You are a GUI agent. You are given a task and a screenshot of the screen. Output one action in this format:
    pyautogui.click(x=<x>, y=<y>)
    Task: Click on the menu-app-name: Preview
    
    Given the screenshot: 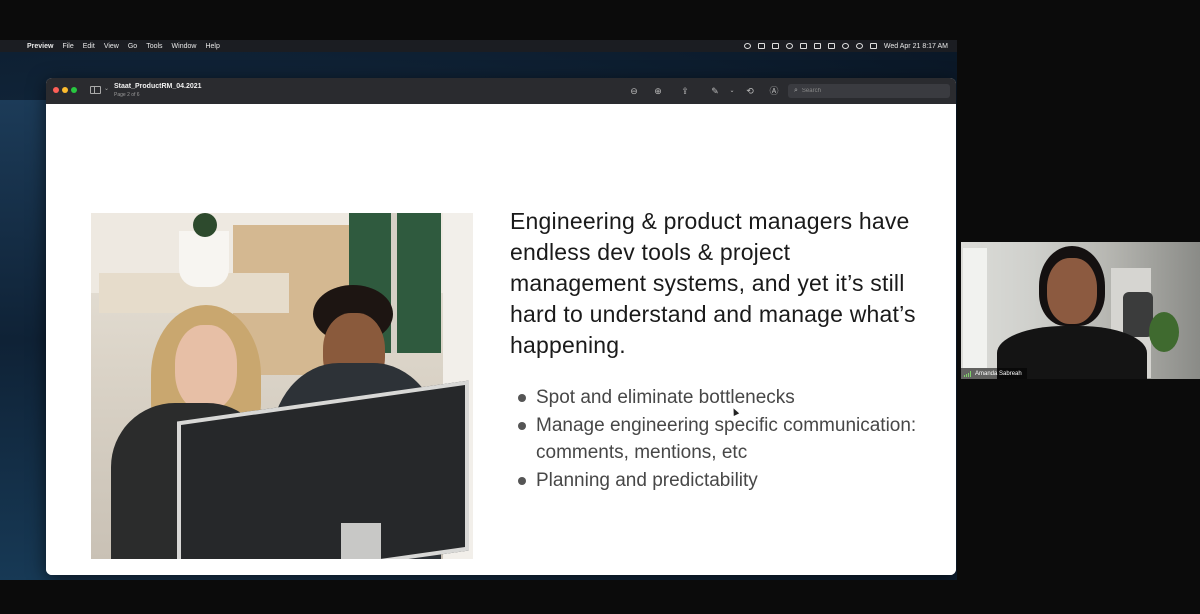 What is the action you would take?
    pyautogui.click(x=40, y=46)
    